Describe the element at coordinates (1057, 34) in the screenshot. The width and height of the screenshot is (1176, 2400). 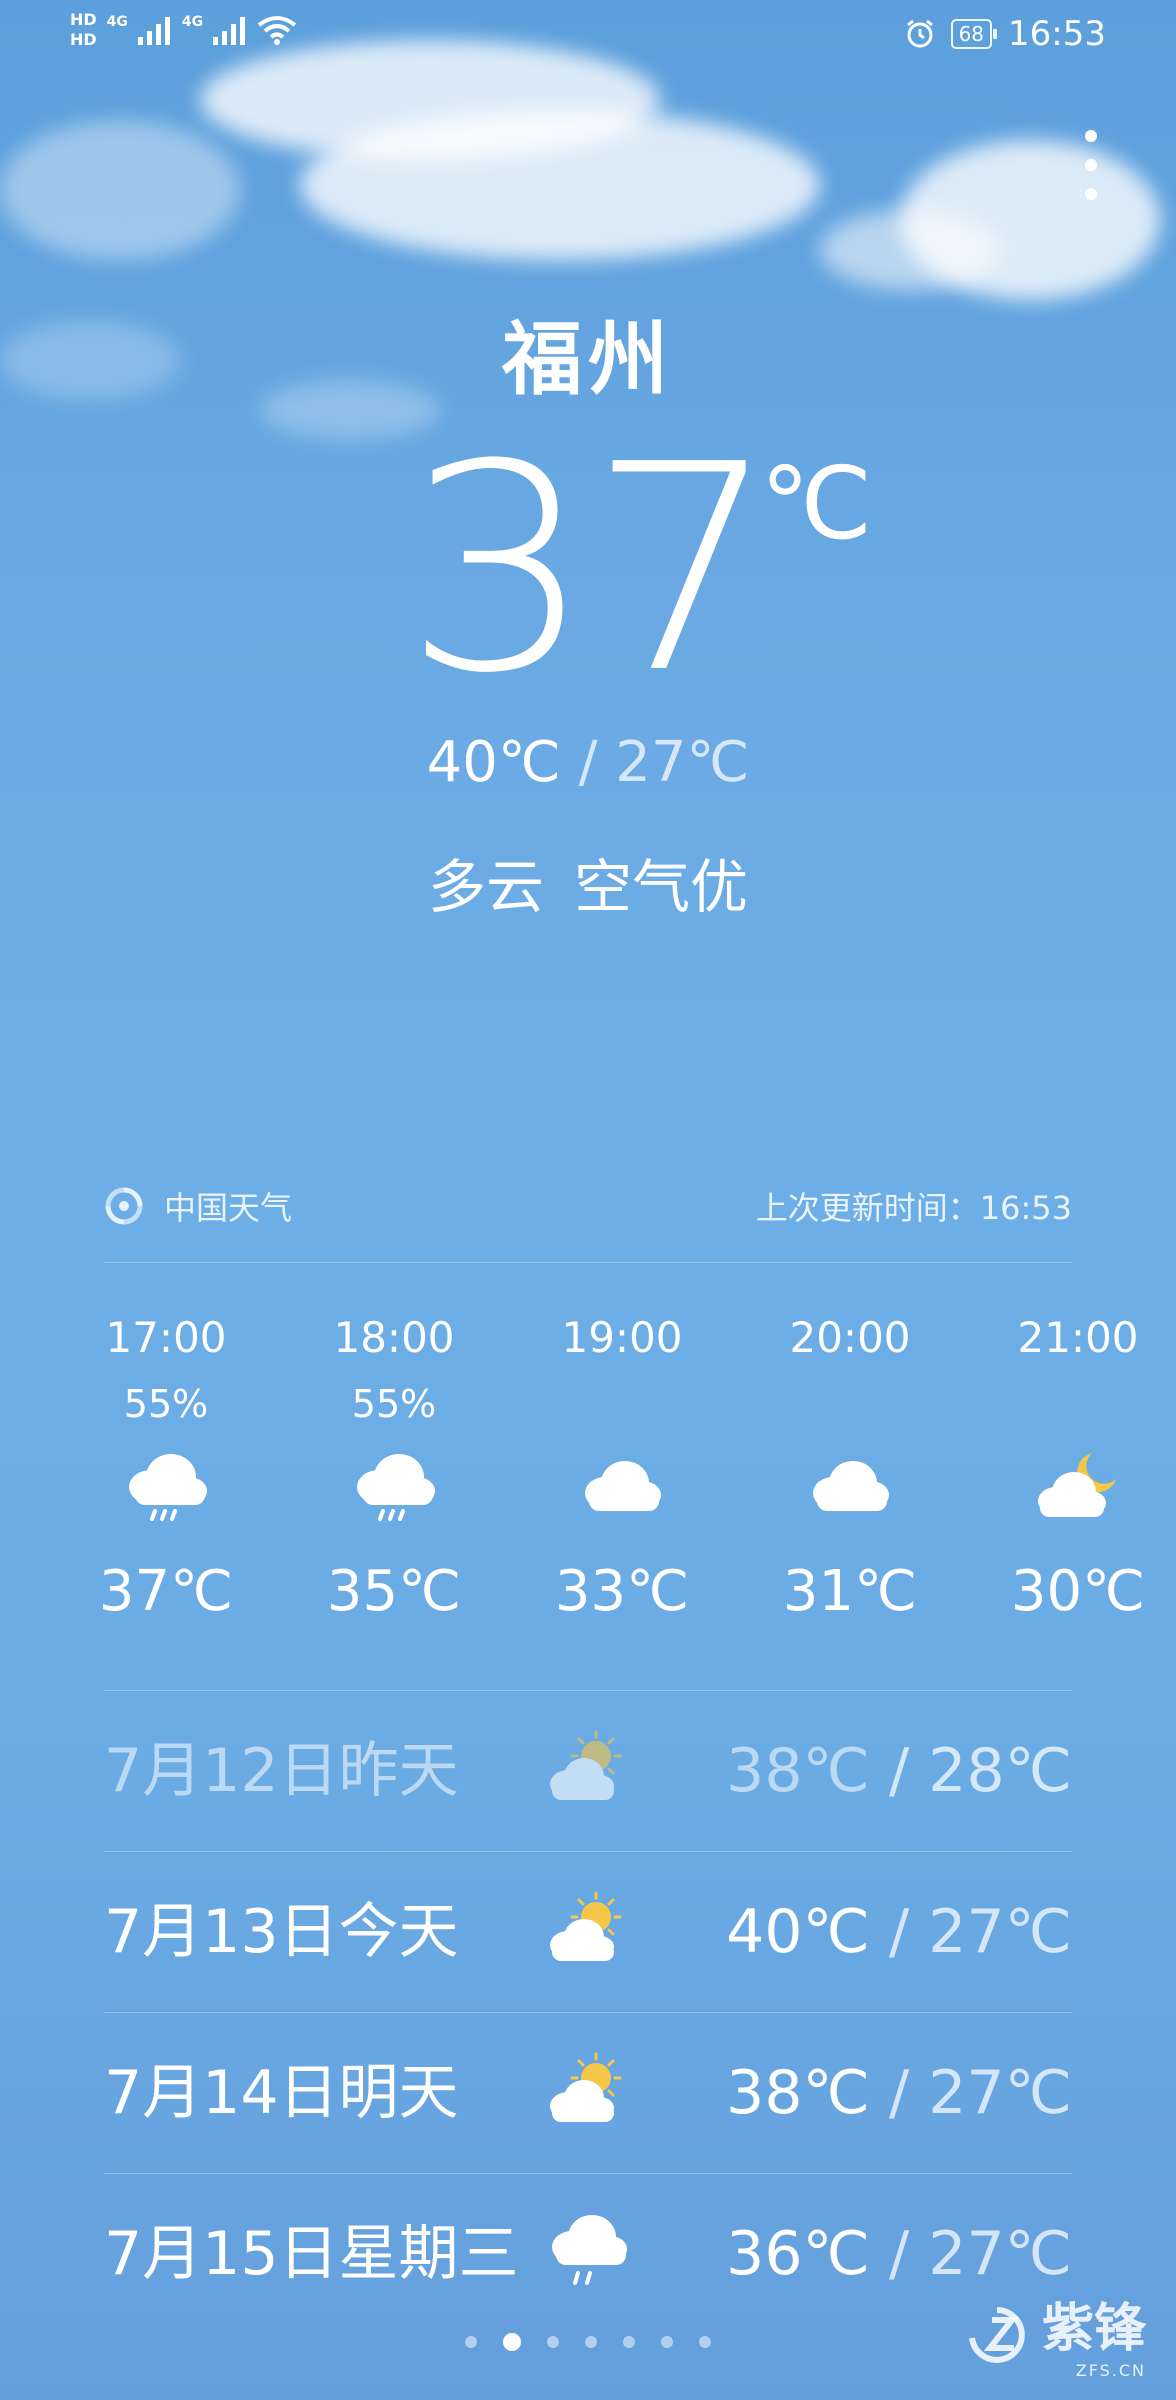
I see `status-time: 16:53` at that location.